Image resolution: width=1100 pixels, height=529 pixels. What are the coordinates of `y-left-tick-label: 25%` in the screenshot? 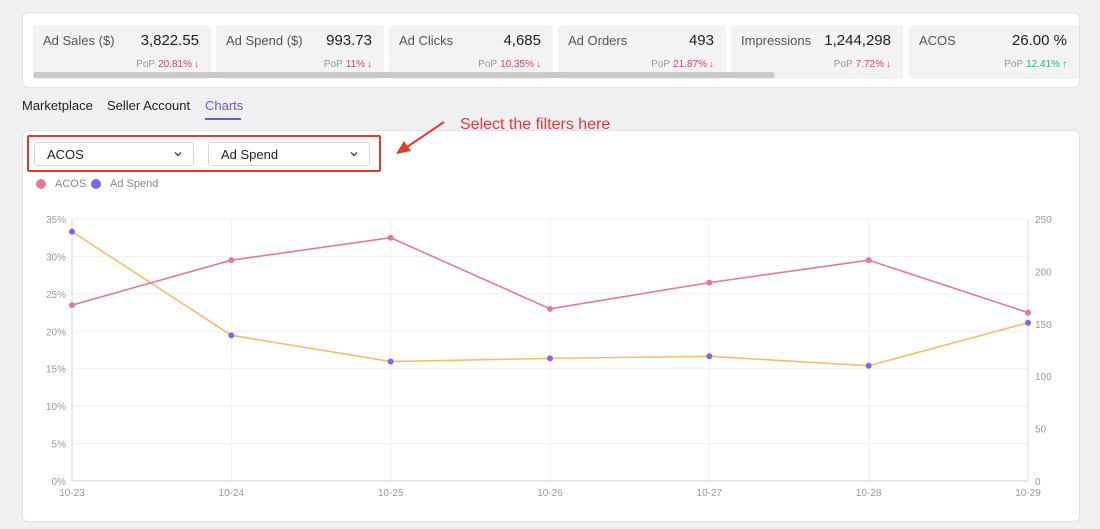 It's located at (56, 295).